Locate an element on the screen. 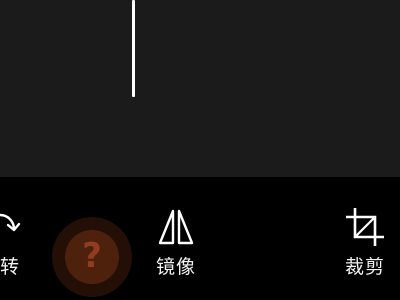  vertical-guide-line is located at coordinates (133, 48).